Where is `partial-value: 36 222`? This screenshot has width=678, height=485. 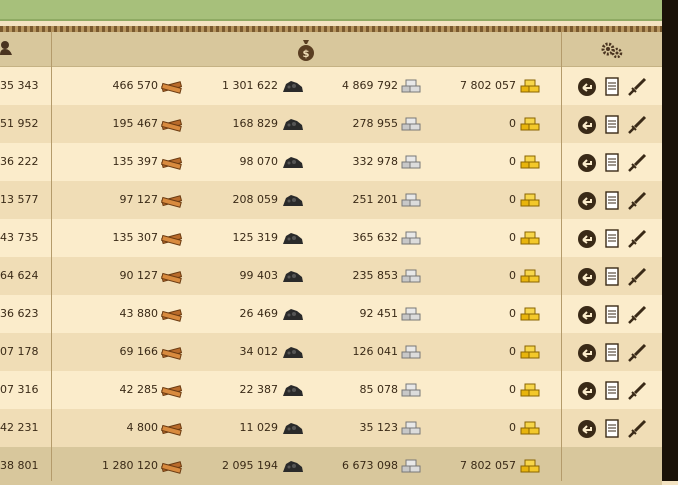 partial-value: 36 222 is located at coordinates (19, 161).